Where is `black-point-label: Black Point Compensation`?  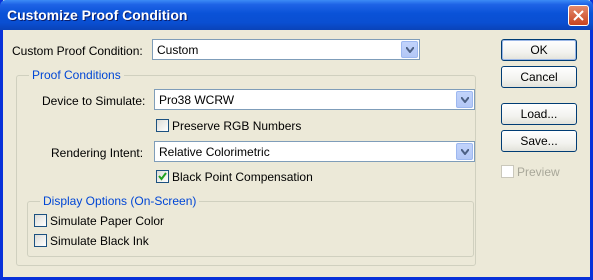 black-point-label: Black Point Compensation is located at coordinates (242, 177).